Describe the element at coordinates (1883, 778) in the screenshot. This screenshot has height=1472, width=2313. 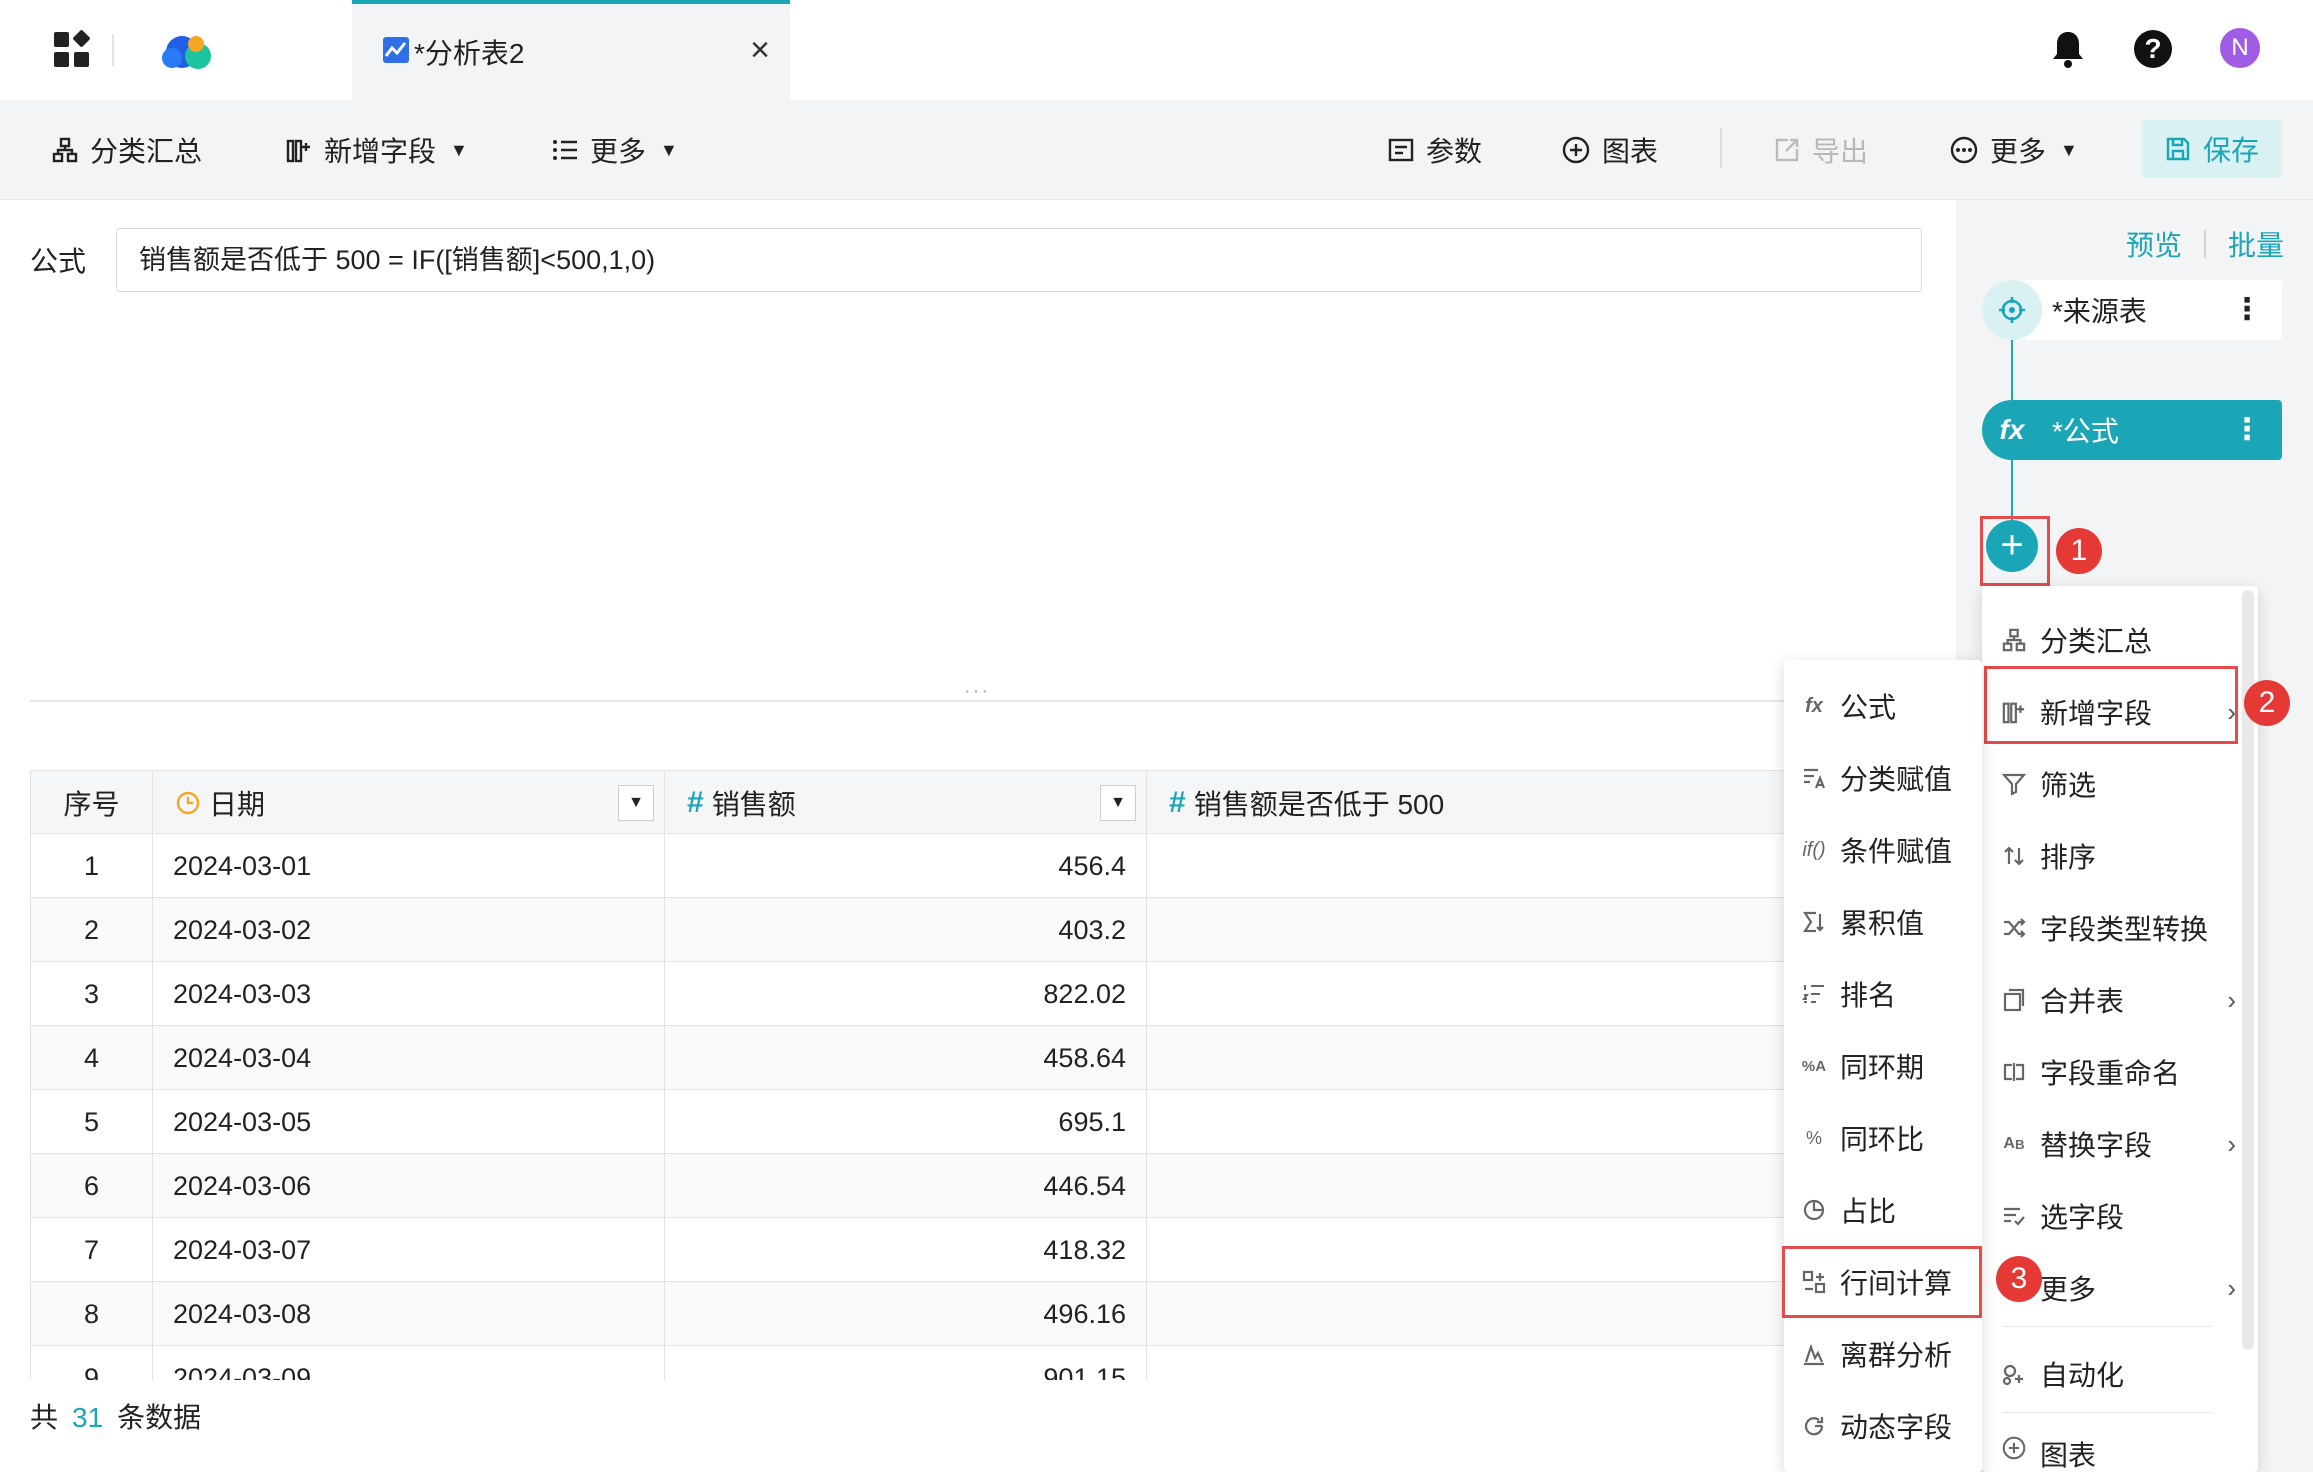
I see `submenu-item-category-assign: 分类赋值` at that location.